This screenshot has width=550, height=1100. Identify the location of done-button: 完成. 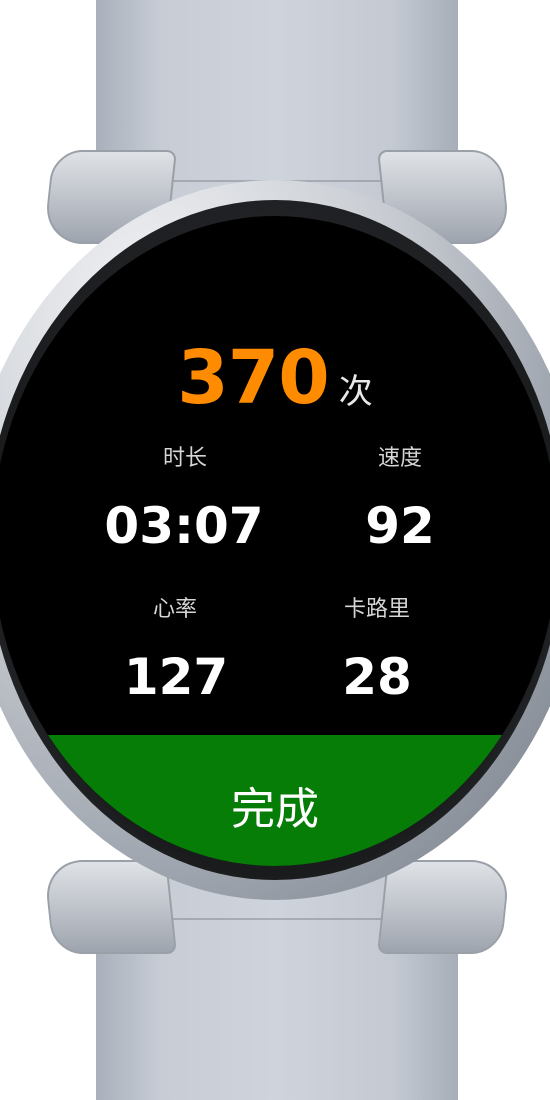
(275, 800).